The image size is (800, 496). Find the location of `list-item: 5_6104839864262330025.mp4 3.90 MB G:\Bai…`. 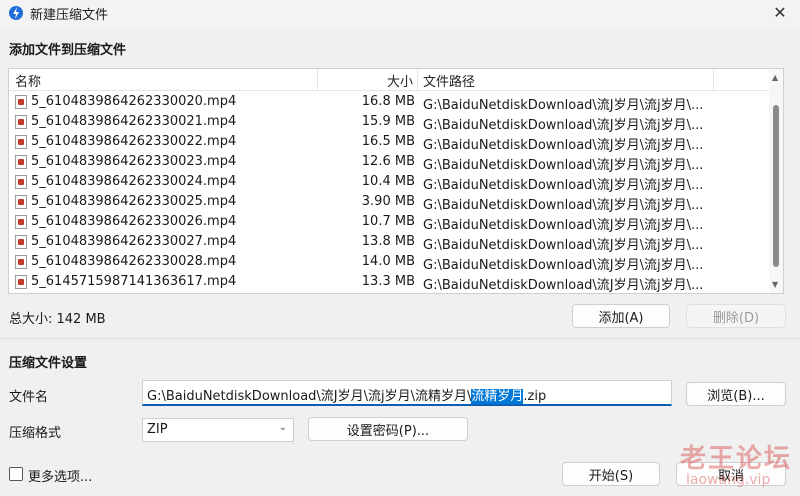

list-item: 5_6104839864262330025.mp4 3.90 MB G:\Bai… is located at coordinates (389, 202).